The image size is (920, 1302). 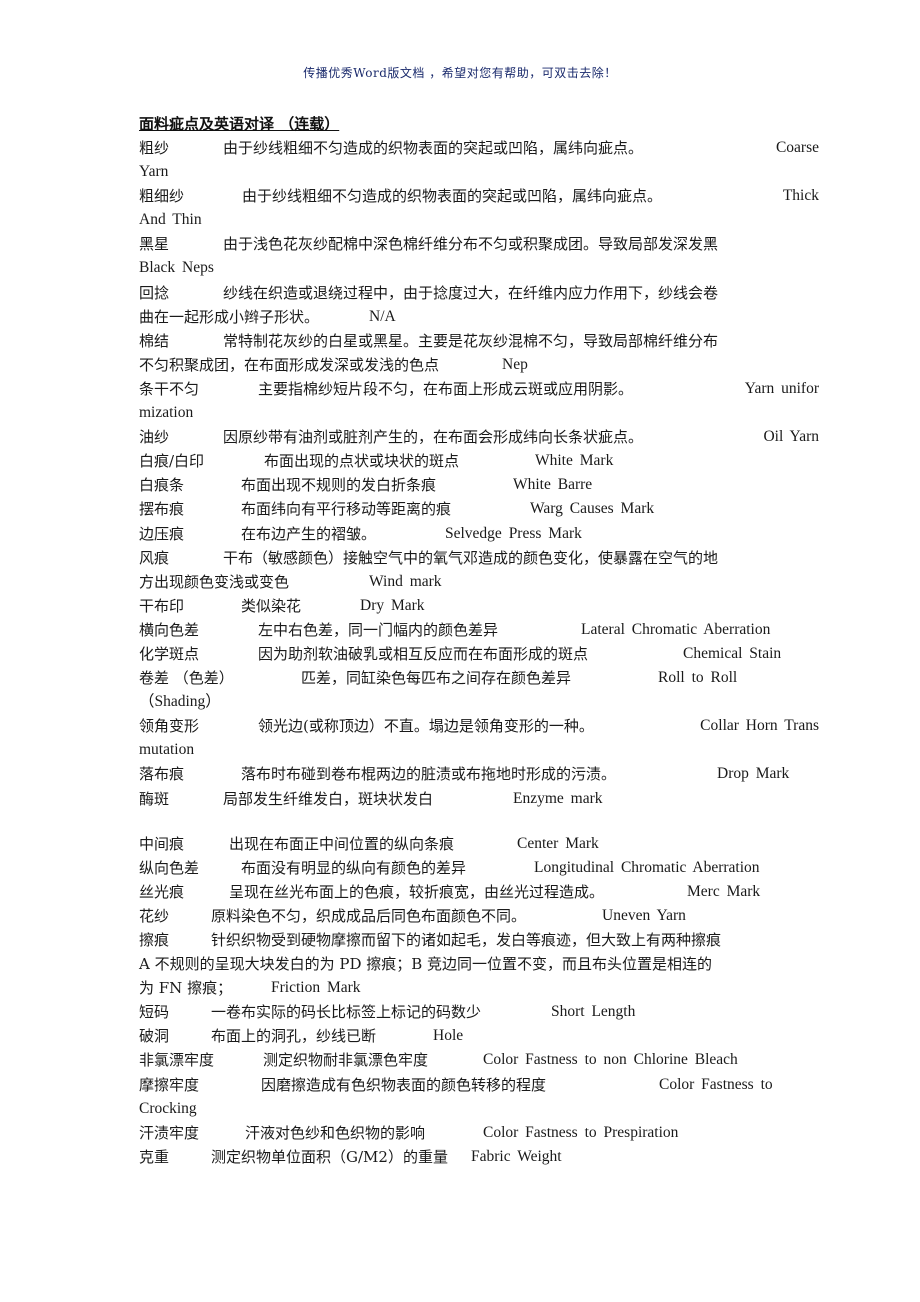 What do you see at coordinates (378, 629) in the screenshot?
I see `term-description: 左中右色差，同一门幅内的颜色差异` at bounding box center [378, 629].